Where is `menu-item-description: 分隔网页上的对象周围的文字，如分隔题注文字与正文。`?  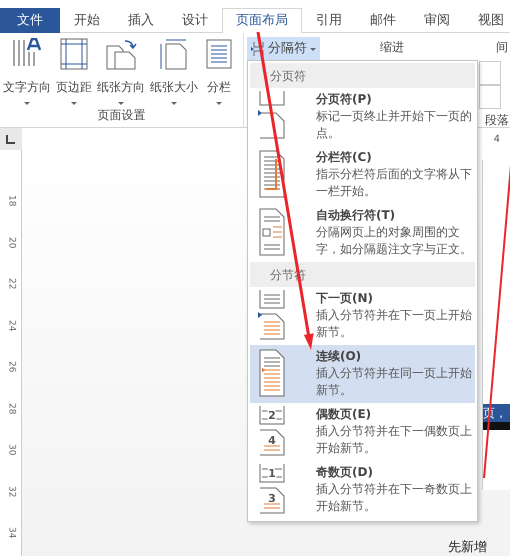 menu-item-description: 分隔网页上的对象周围的文字，如分隔题注文字与正文。 is located at coordinates (394, 241).